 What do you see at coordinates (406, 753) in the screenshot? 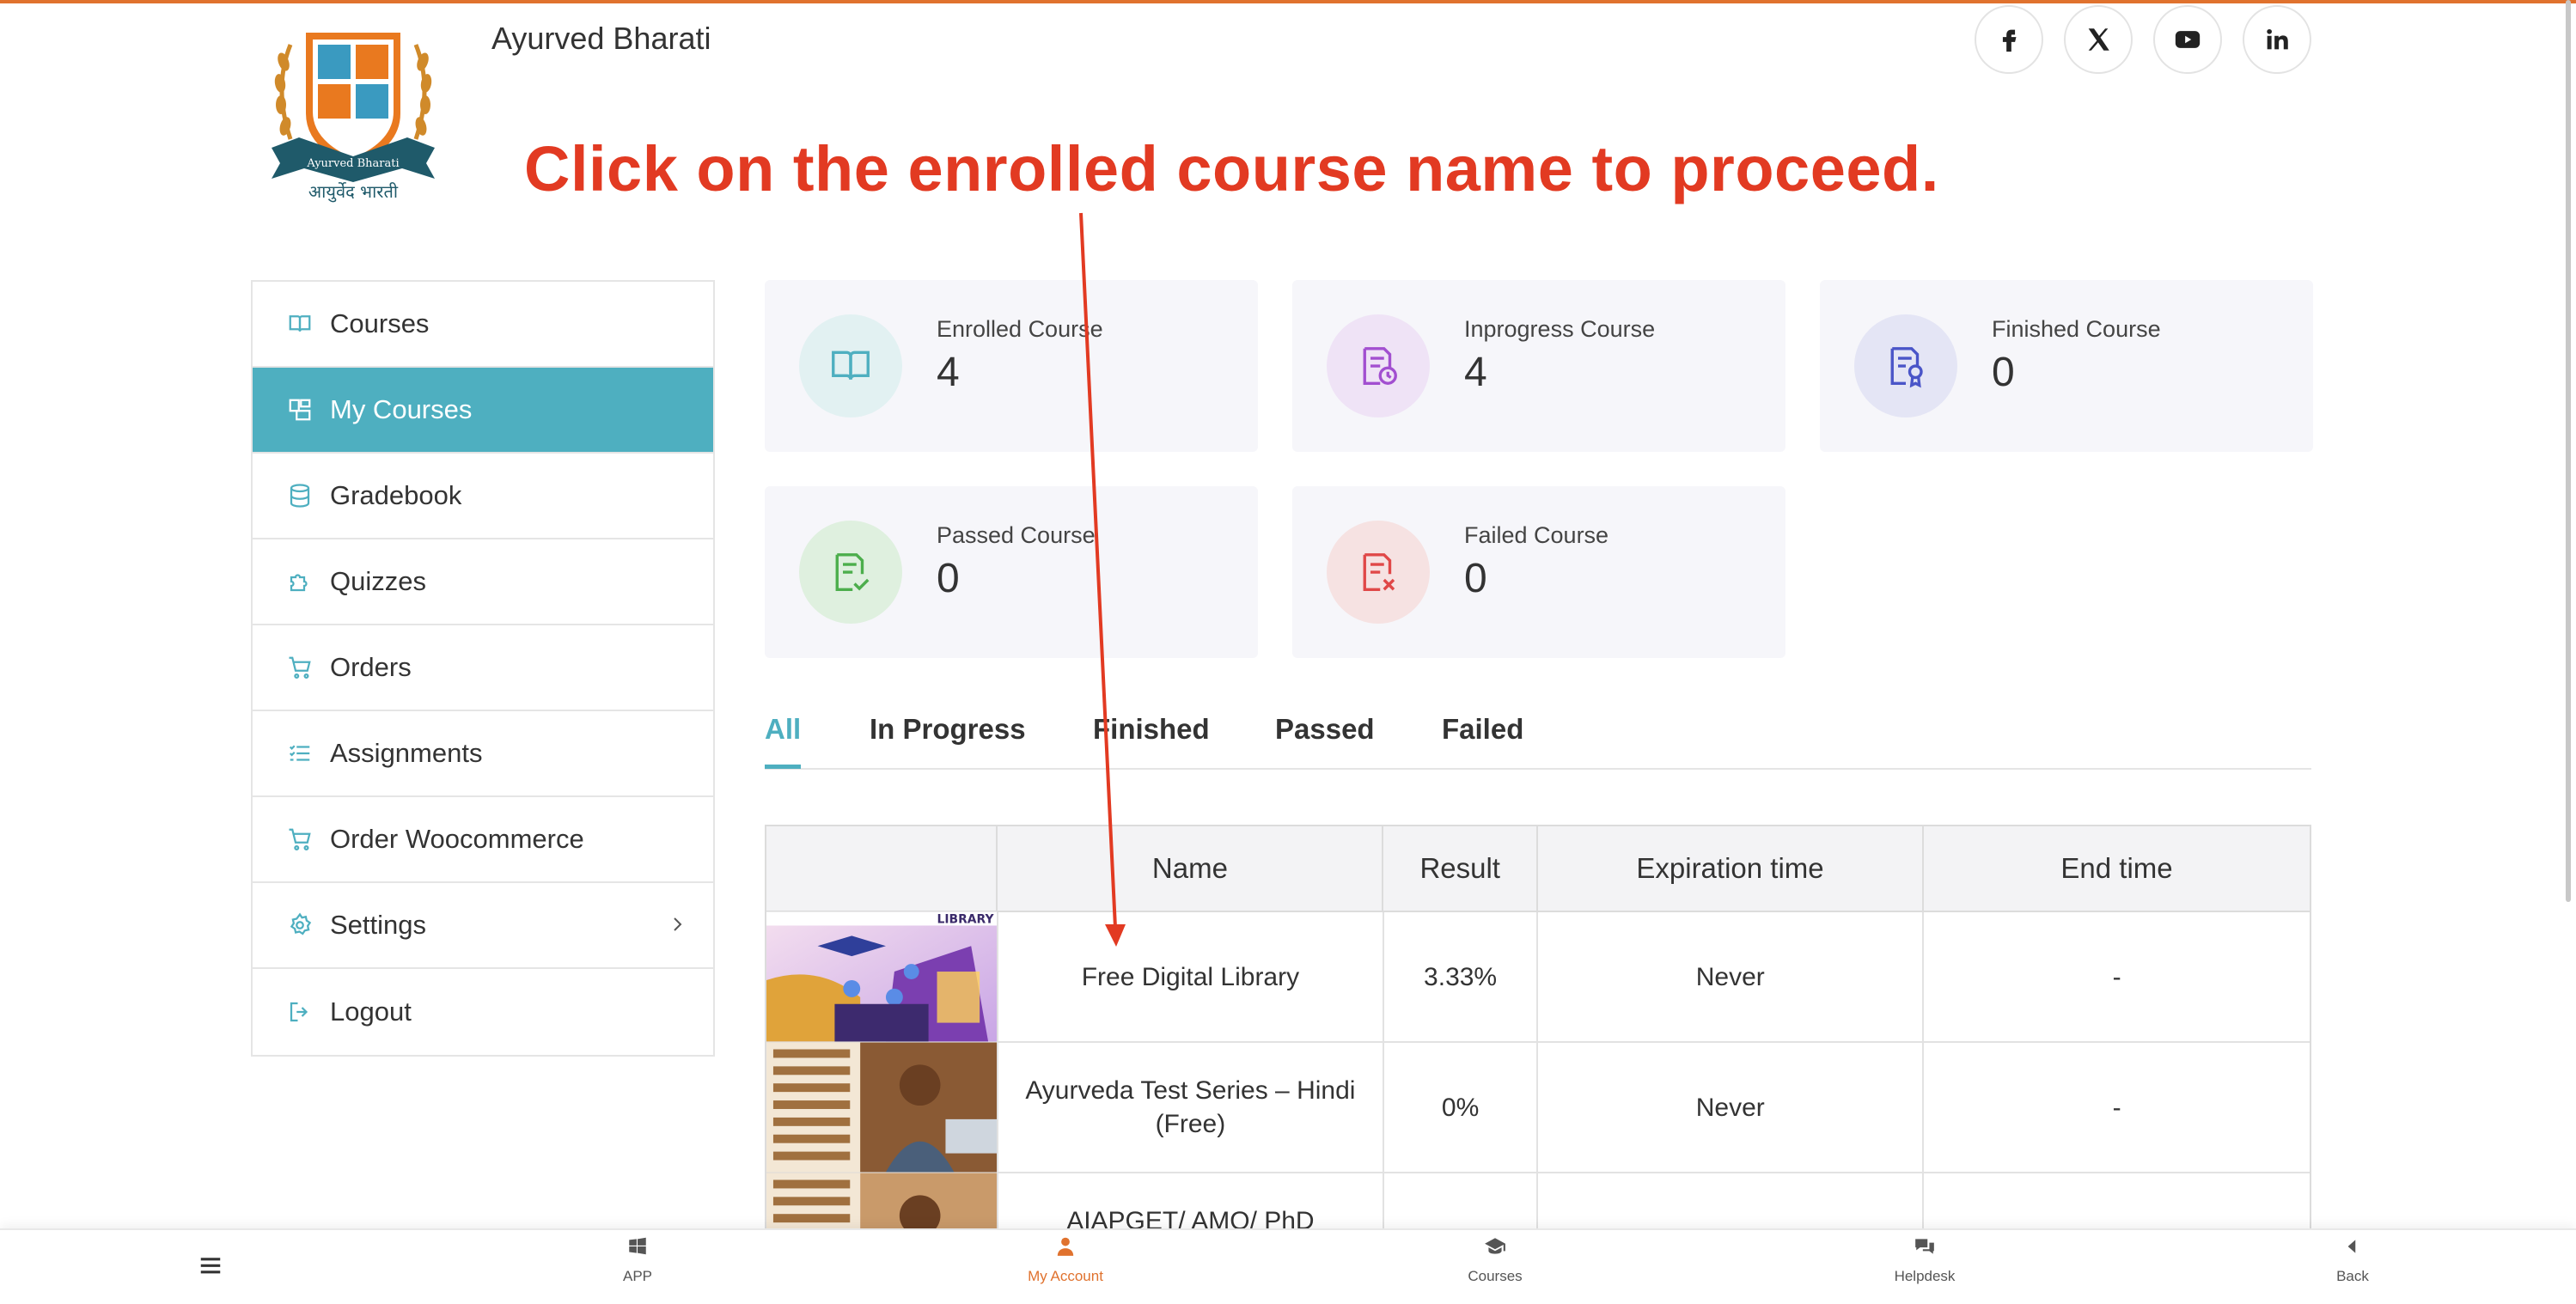
I see `sidebar-item-label: Assignments` at bounding box center [406, 753].